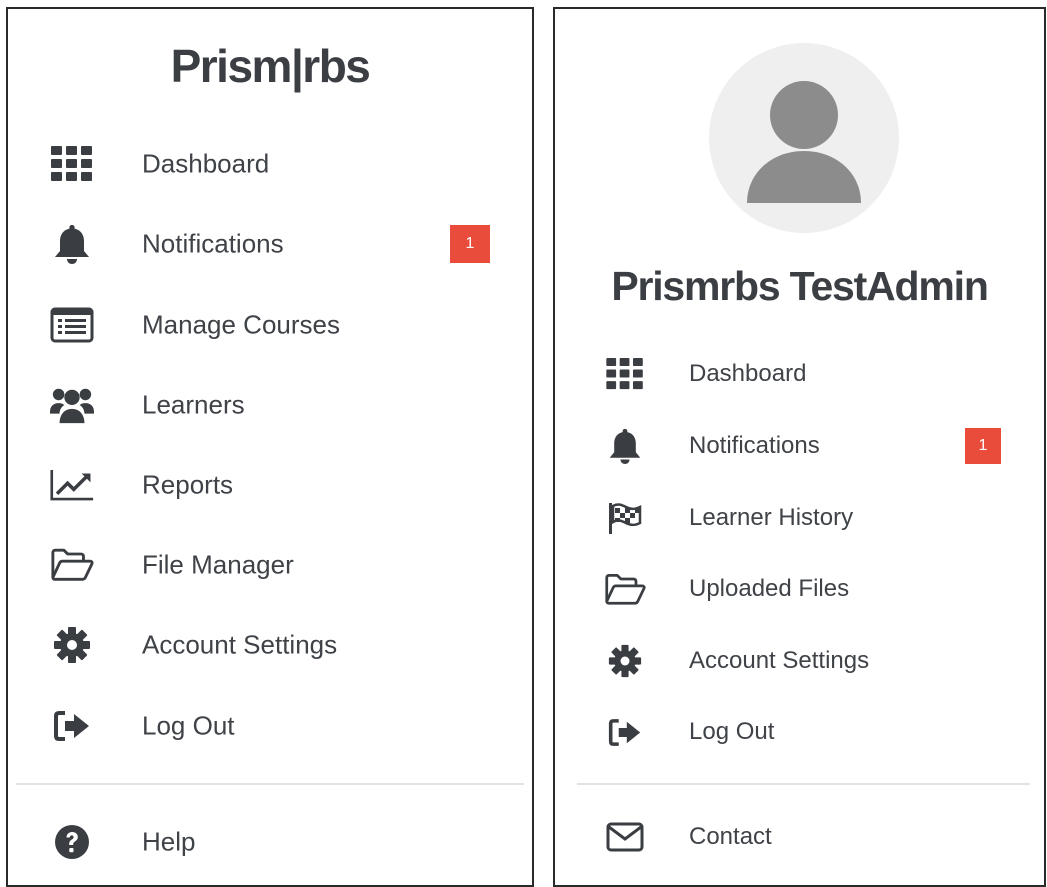  What do you see at coordinates (72, 325) in the screenshot?
I see `list-alt-icon` at bounding box center [72, 325].